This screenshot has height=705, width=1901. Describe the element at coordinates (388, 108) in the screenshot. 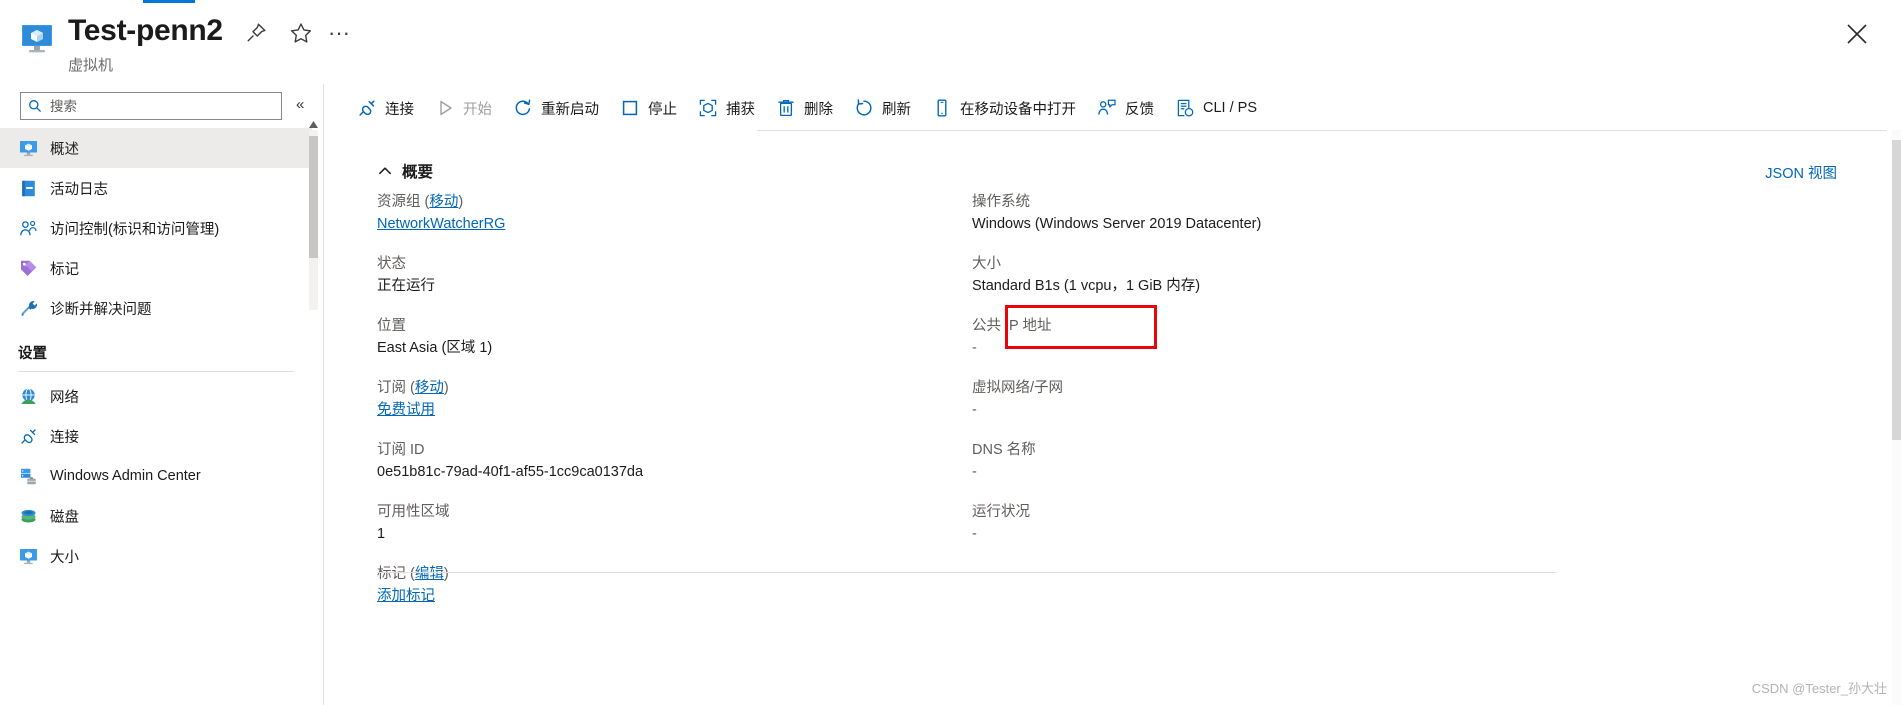

I see `toolbar-connect-button: 连接` at that location.